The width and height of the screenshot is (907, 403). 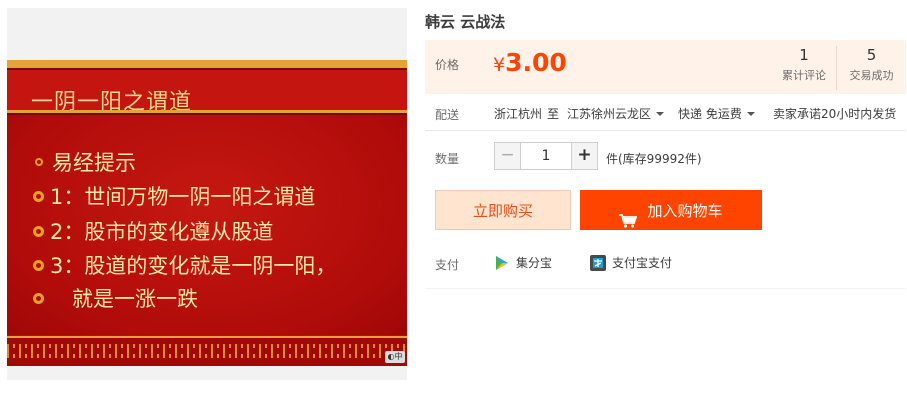 What do you see at coordinates (115, 298) in the screenshot?
I see `slide-line: 就是一涨一跌` at bounding box center [115, 298].